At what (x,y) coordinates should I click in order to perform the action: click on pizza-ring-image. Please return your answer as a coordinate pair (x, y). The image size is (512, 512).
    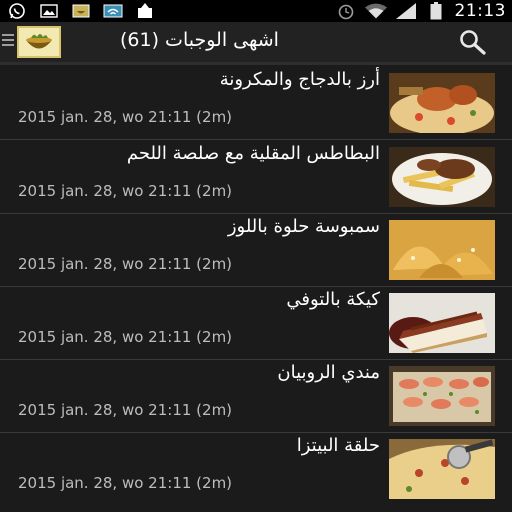
    Looking at the image, I should click on (442, 469).